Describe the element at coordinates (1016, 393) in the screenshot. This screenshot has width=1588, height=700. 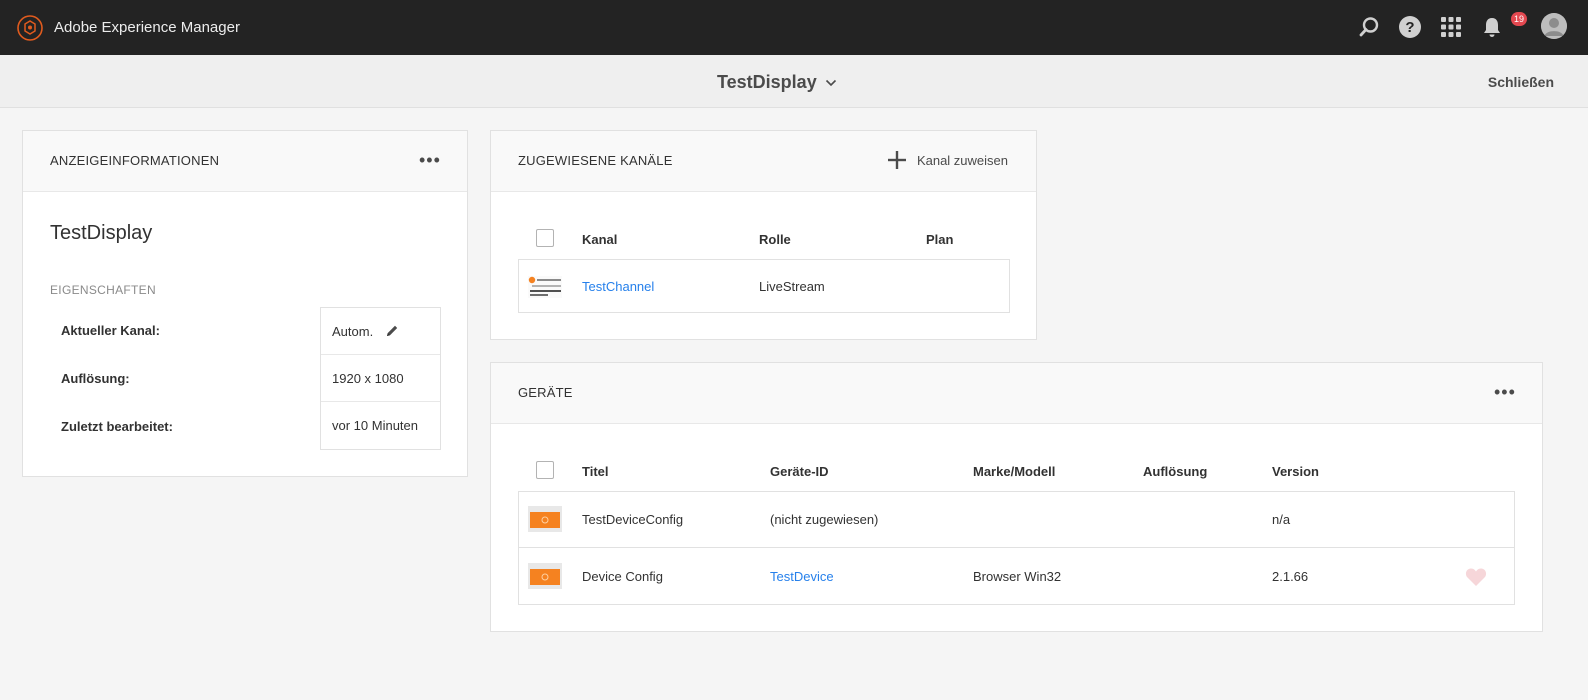
I see `card-header: GERÄTE •••` at that location.